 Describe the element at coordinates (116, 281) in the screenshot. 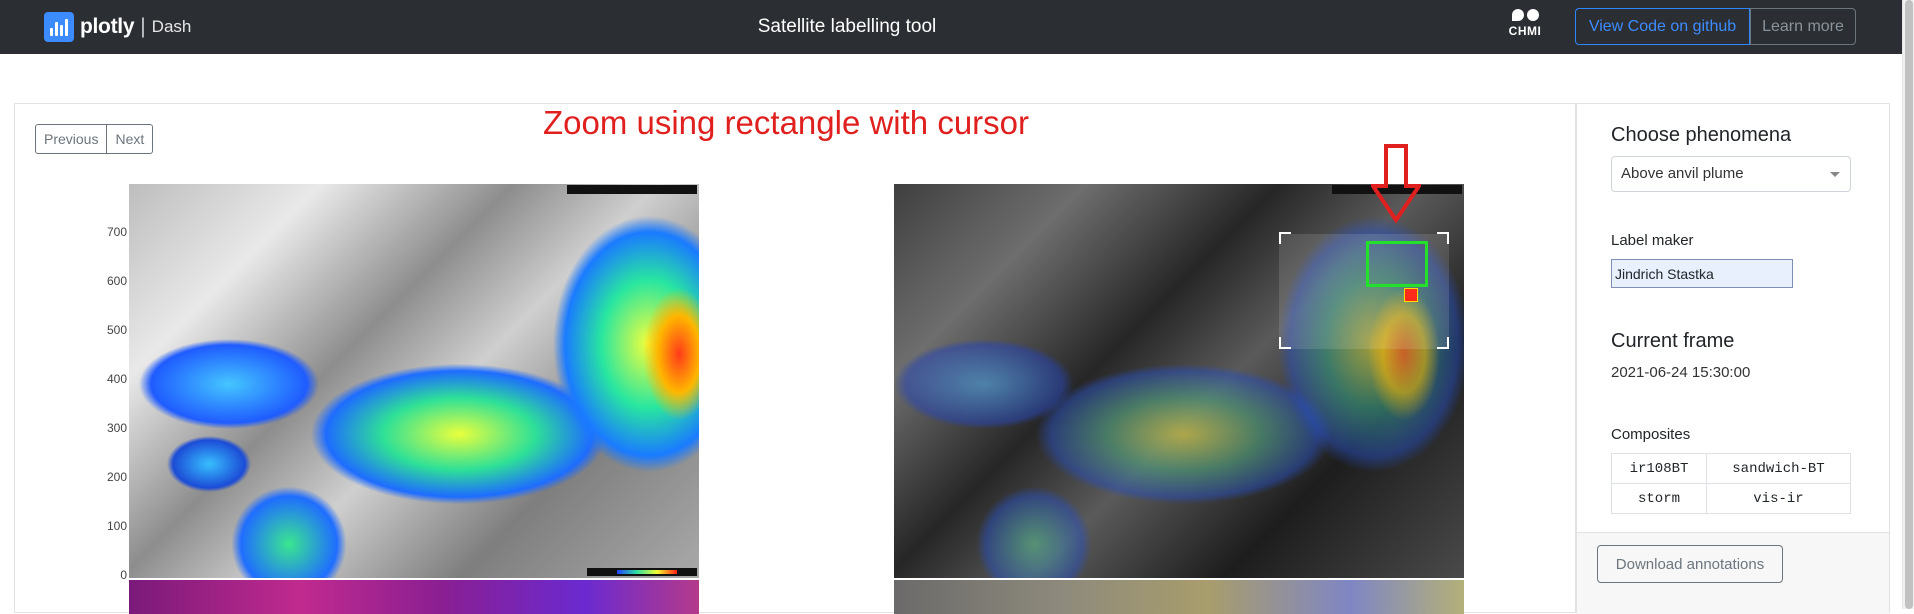

I see `y-tick: 600` at that location.